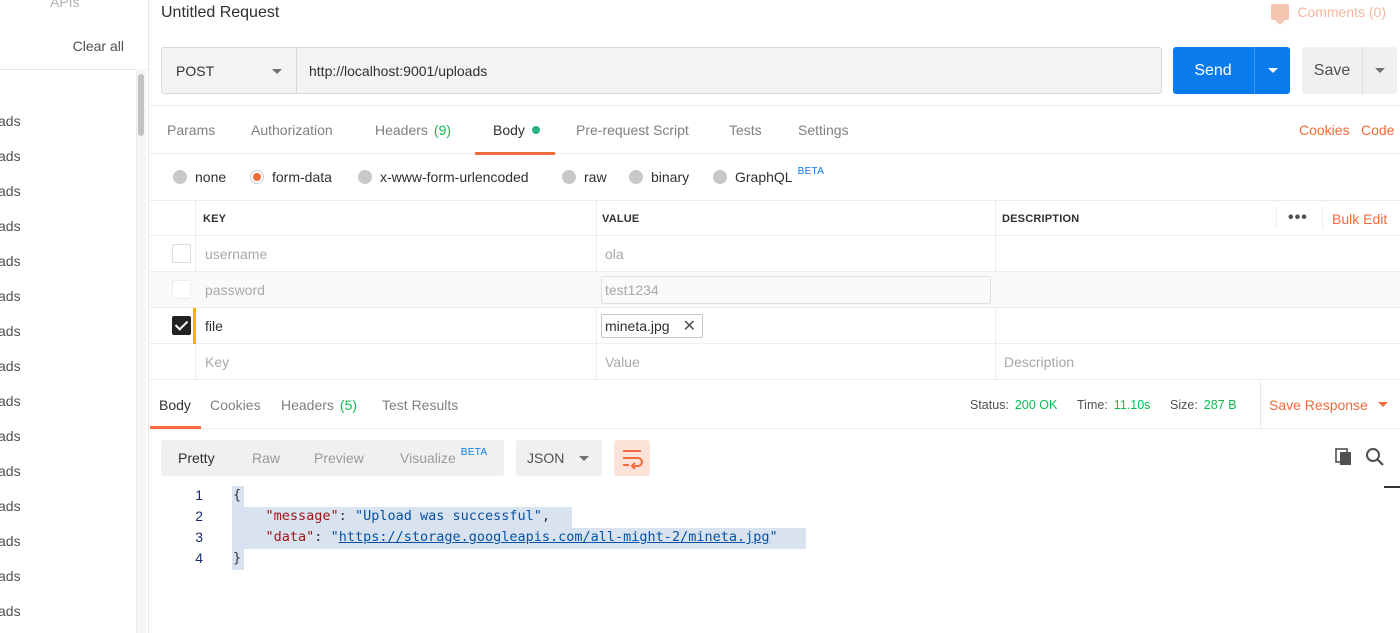 This screenshot has height=633, width=1400. Describe the element at coordinates (775, 496) in the screenshot. I see `code-line: 1 {` at that location.